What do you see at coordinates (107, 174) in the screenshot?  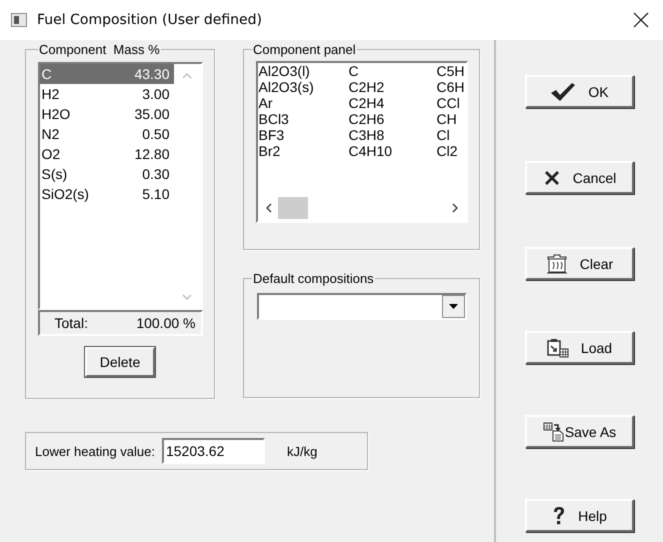 I see `component-row: S(s) 0.30` at bounding box center [107, 174].